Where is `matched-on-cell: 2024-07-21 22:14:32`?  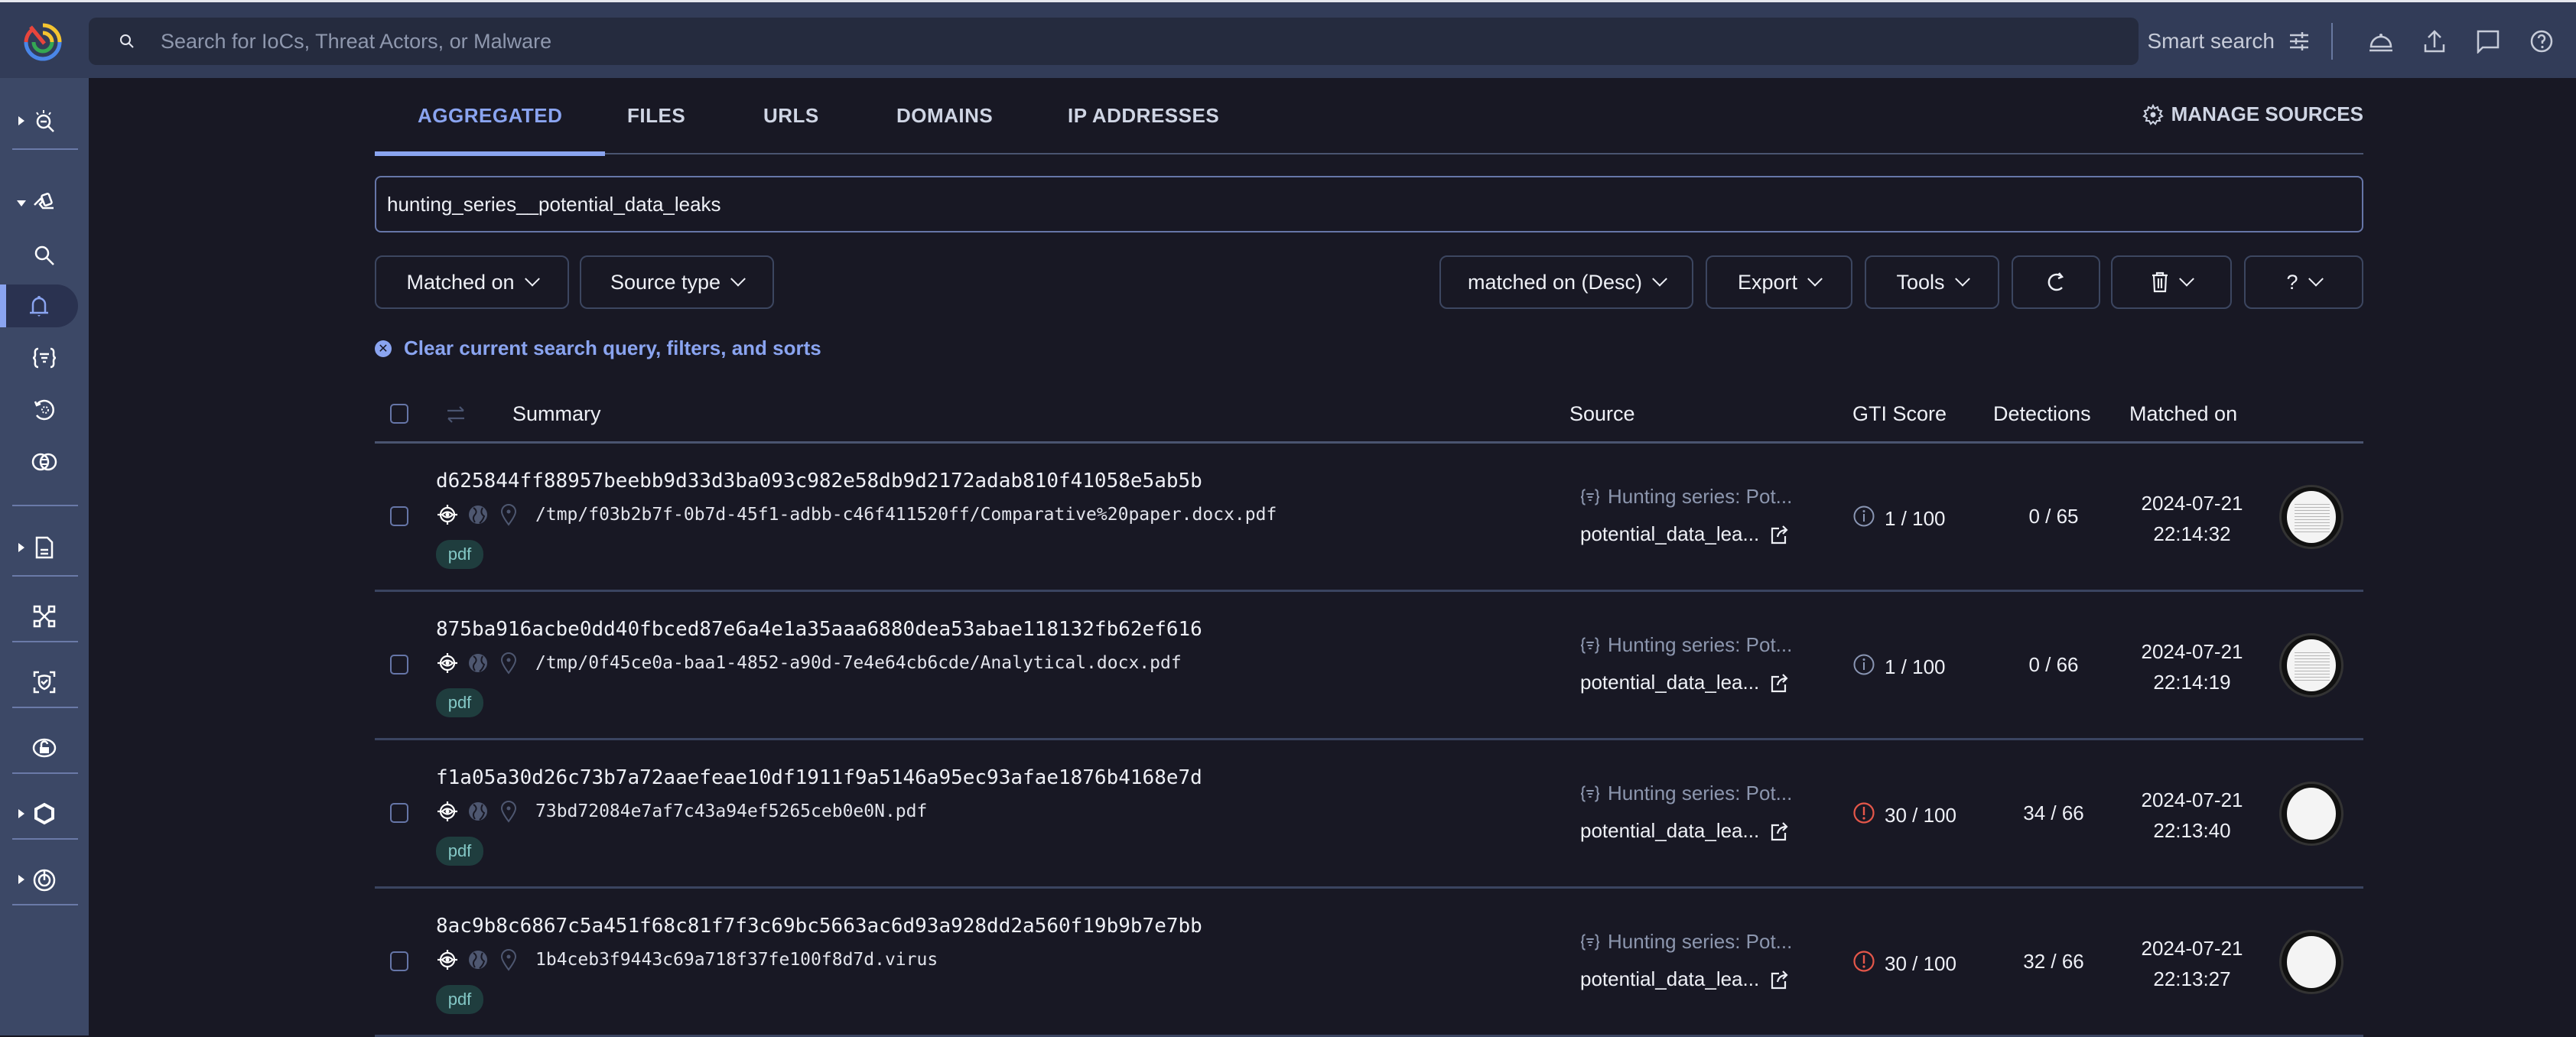 matched-on-cell: 2024-07-21 22:14:32 is located at coordinates (2192, 518).